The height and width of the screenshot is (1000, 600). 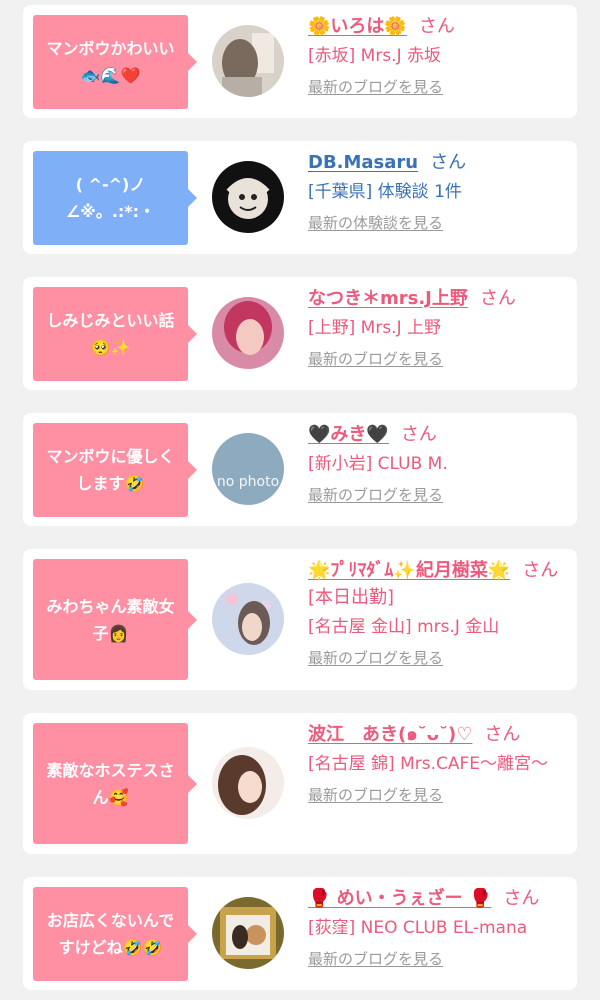 What do you see at coordinates (110, 320) in the screenshot?
I see `comment-text: しみじみといい話` at bounding box center [110, 320].